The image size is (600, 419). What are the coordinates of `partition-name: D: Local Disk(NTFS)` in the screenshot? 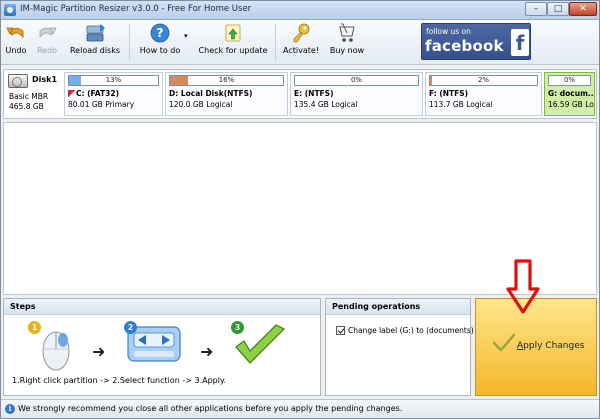 It's located at (211, 93).